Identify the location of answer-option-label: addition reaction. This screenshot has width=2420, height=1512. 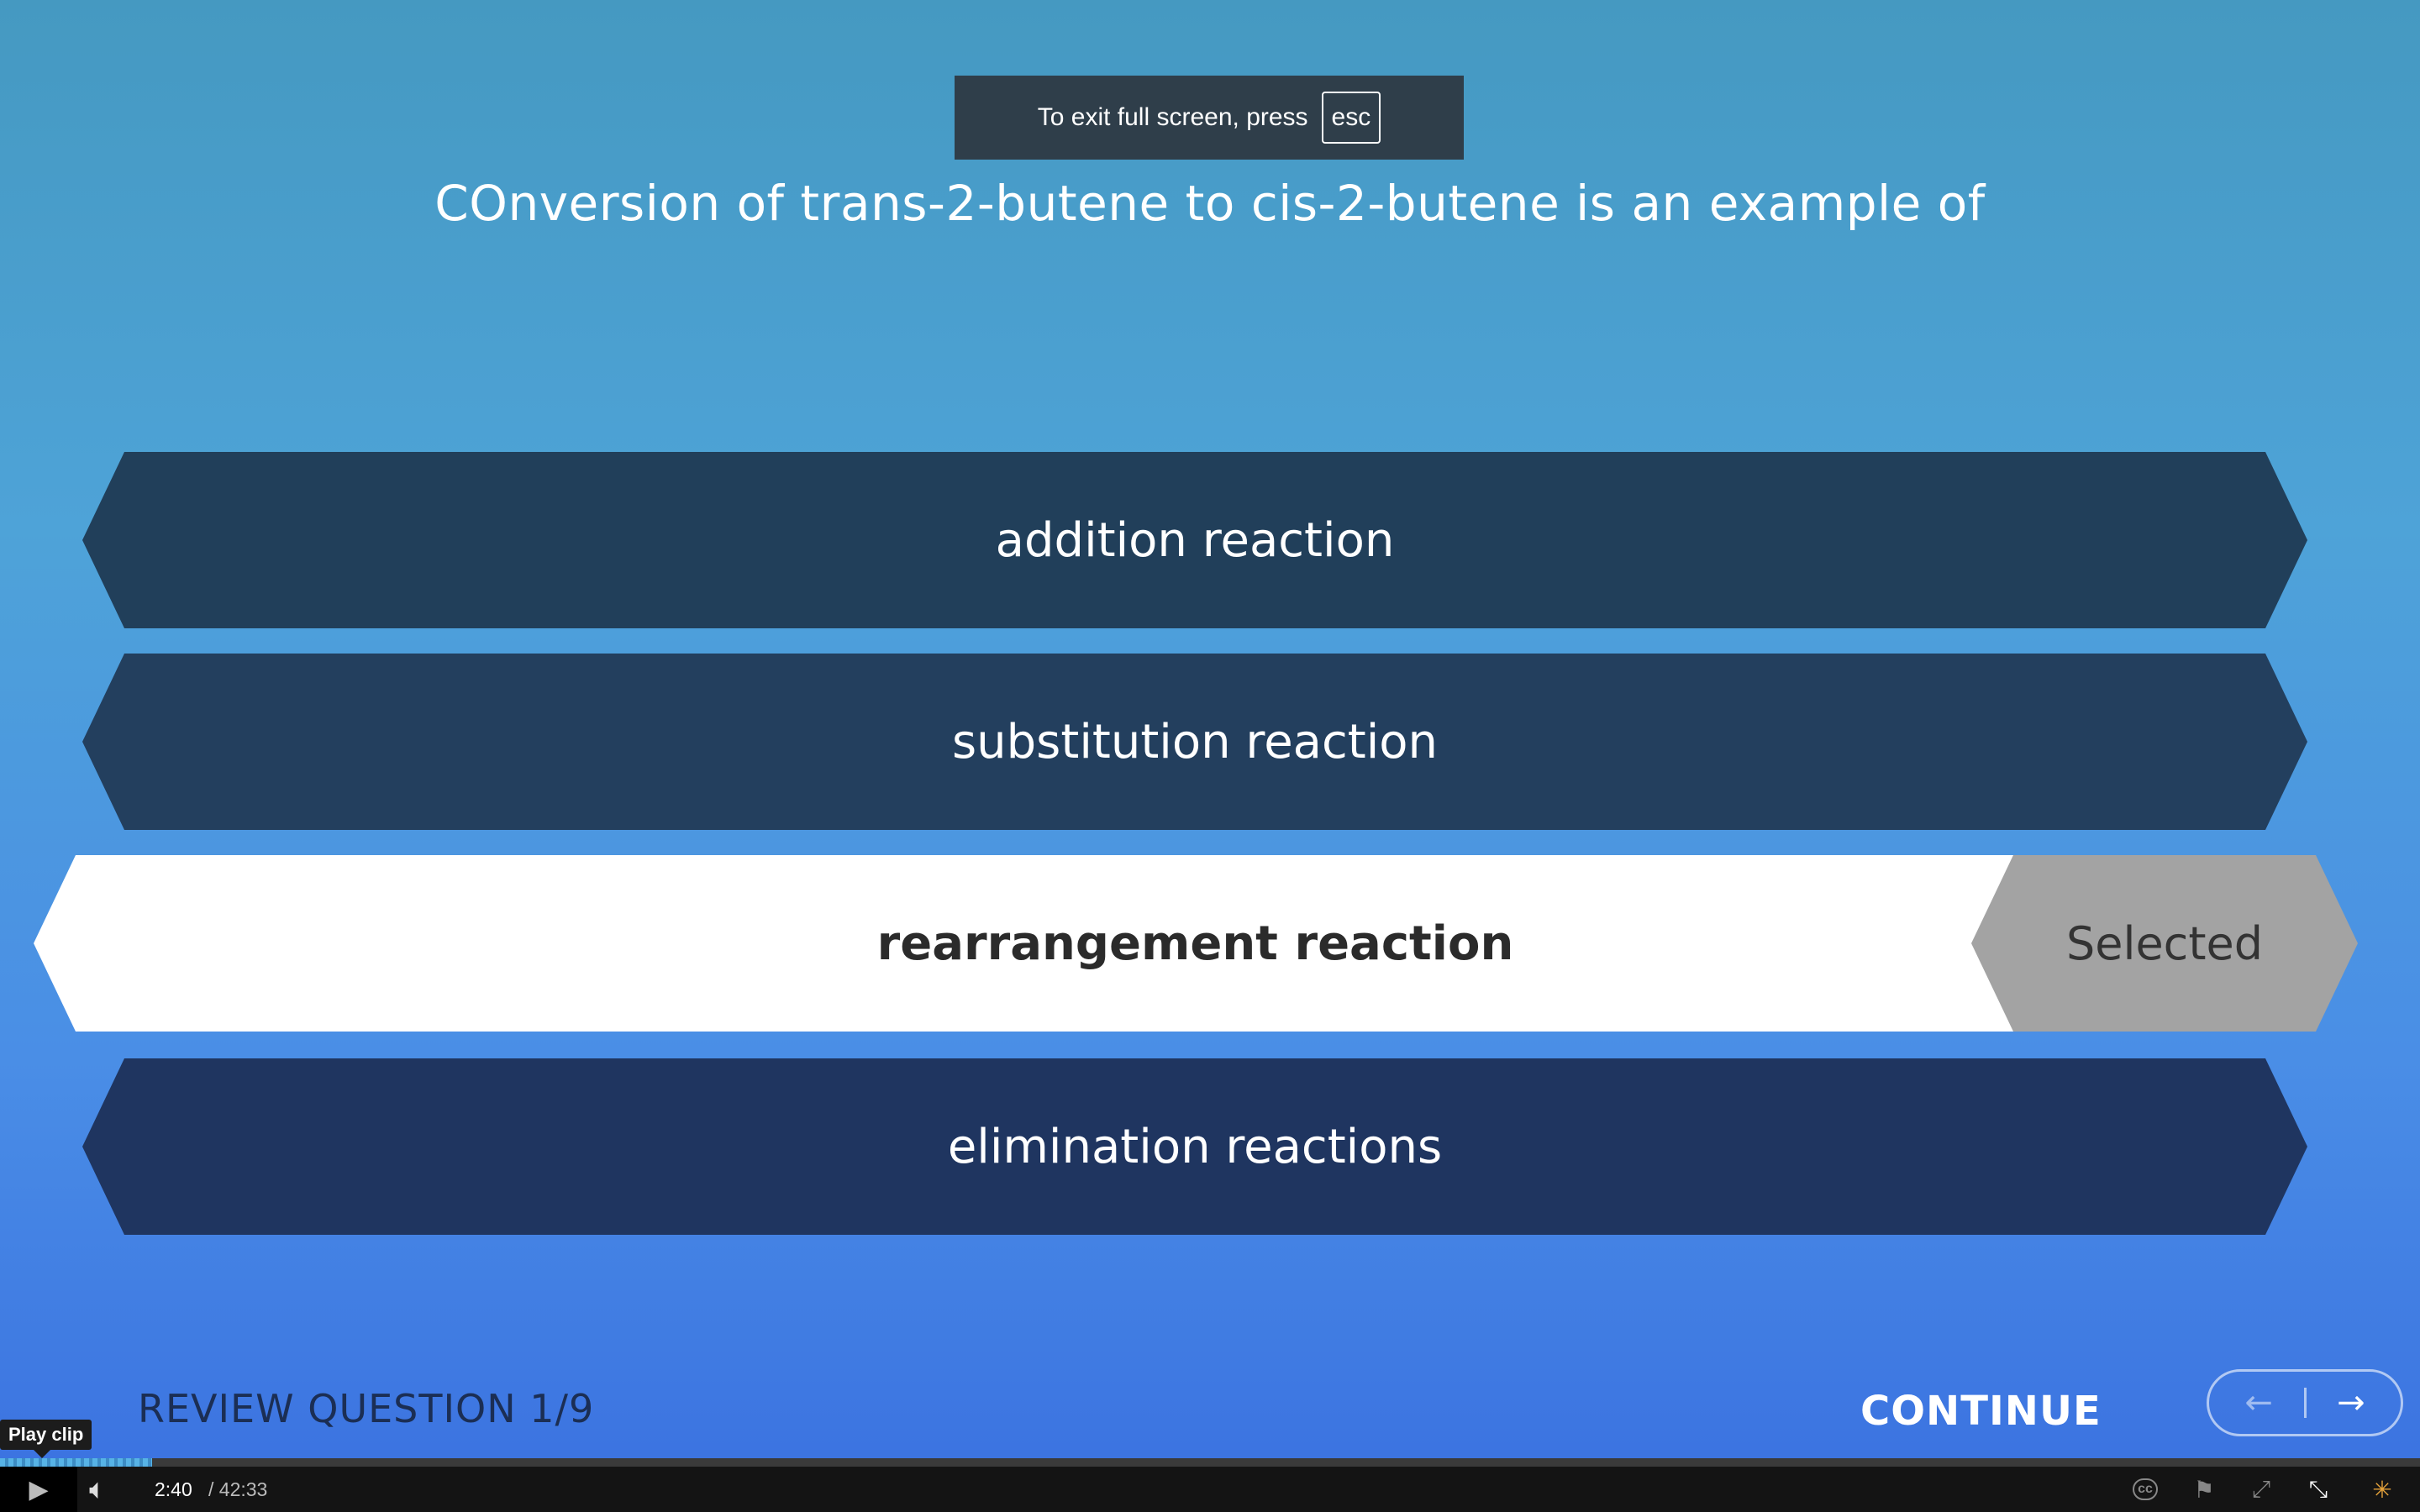
(1195, 540).